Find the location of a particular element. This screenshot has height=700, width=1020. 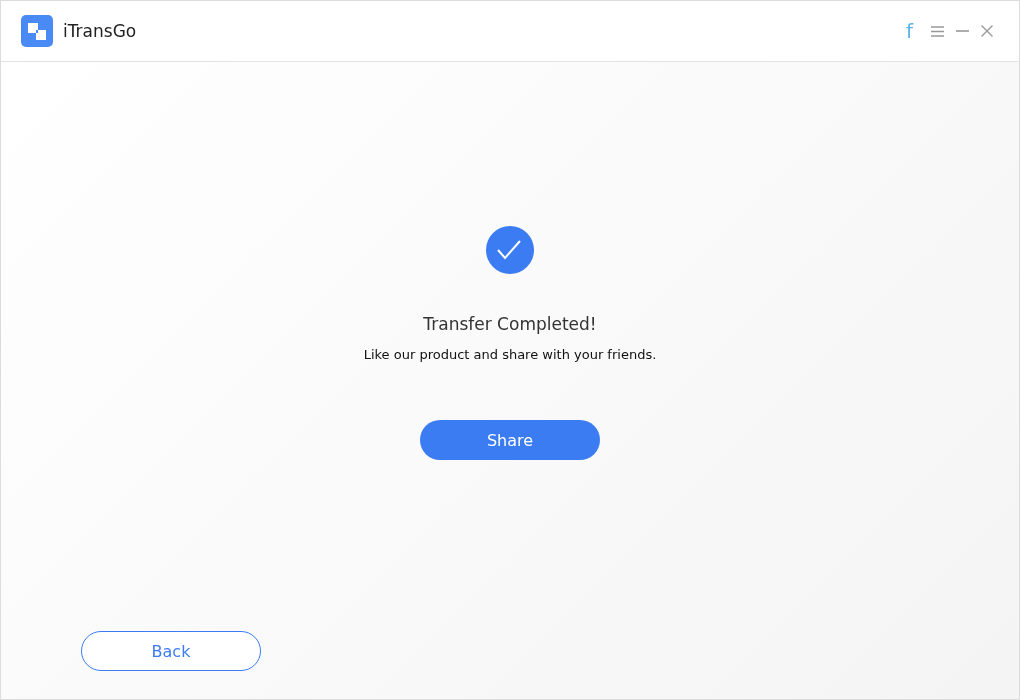

result-title: Transfer Completed! is located at coordinates (510, 324).